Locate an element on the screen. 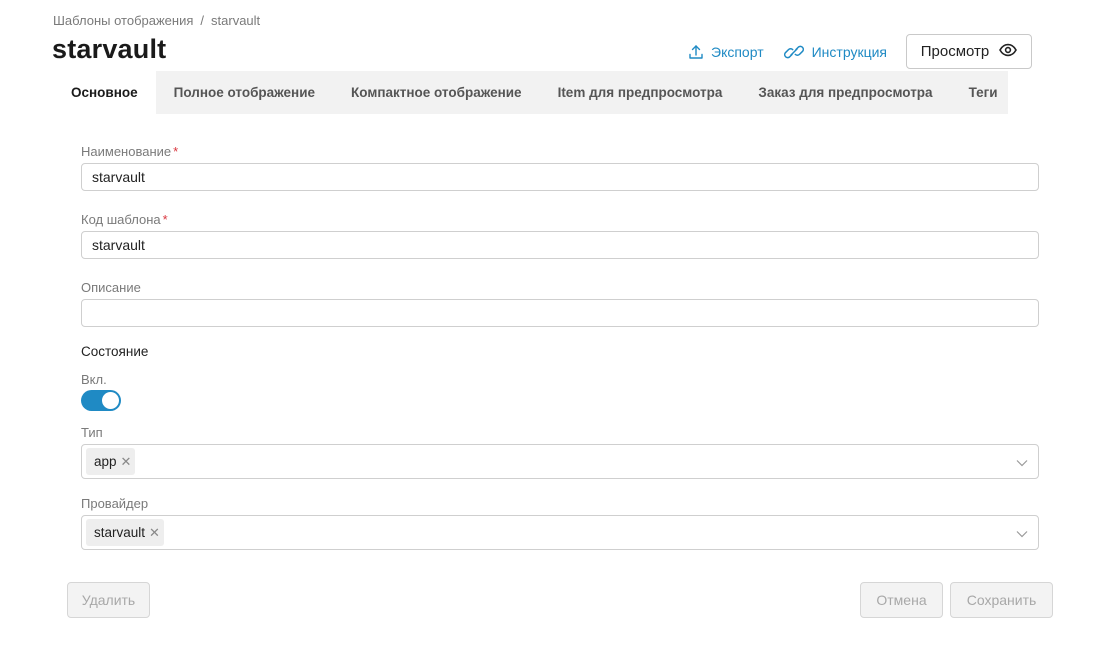 This screenshot has height=655, width=1120. tab-order-preview: Заказ для предпросмотра is located at coordinates (845, 92).